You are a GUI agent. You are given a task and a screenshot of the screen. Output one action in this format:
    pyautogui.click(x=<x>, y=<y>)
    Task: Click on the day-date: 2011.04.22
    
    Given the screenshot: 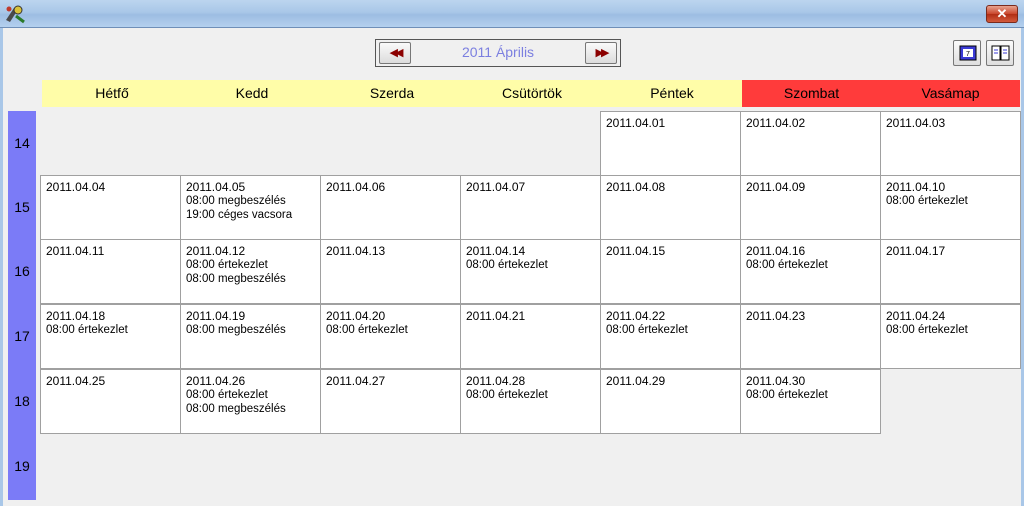 What is the action you would take?
    pyautogui.click(x=636, y=316)
    